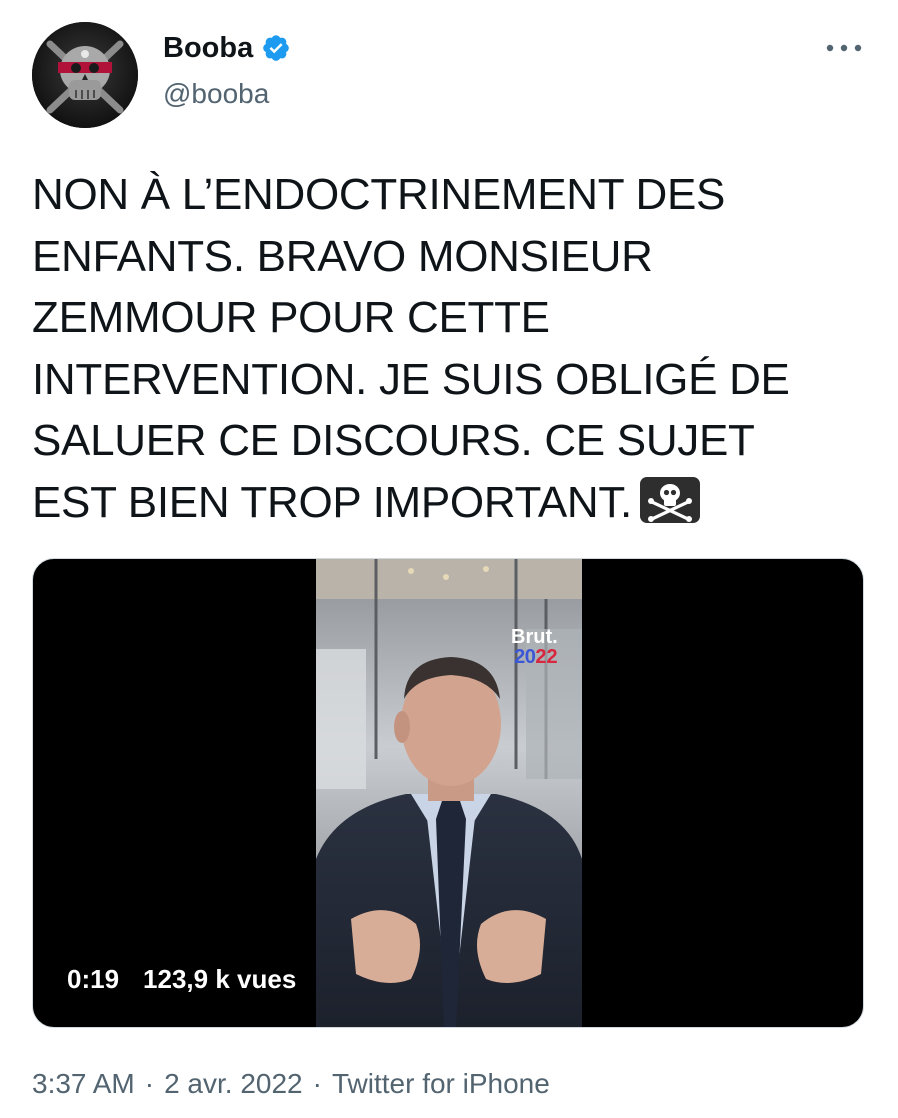  I want to click on verified-badge-icon, so click(276, 48).